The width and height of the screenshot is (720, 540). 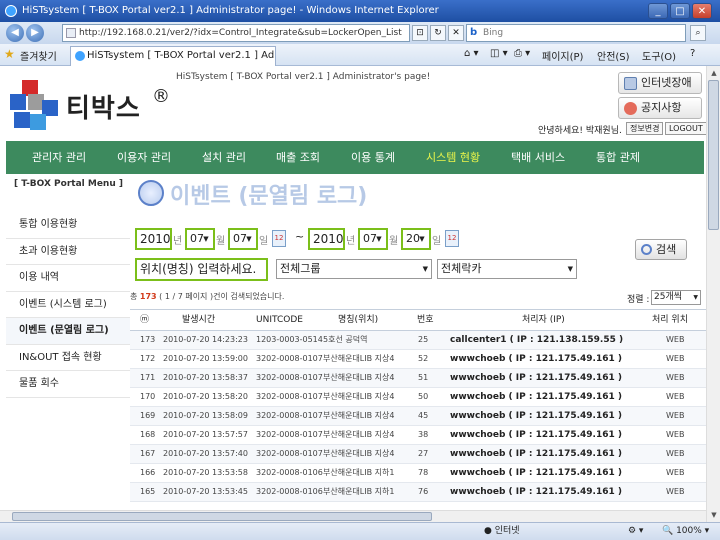 What do you see at coordinates (201, 269) in the screenshot?
I see `location-input: 위치(명칭) 입력하세요.` at bounding box center [201, 269].